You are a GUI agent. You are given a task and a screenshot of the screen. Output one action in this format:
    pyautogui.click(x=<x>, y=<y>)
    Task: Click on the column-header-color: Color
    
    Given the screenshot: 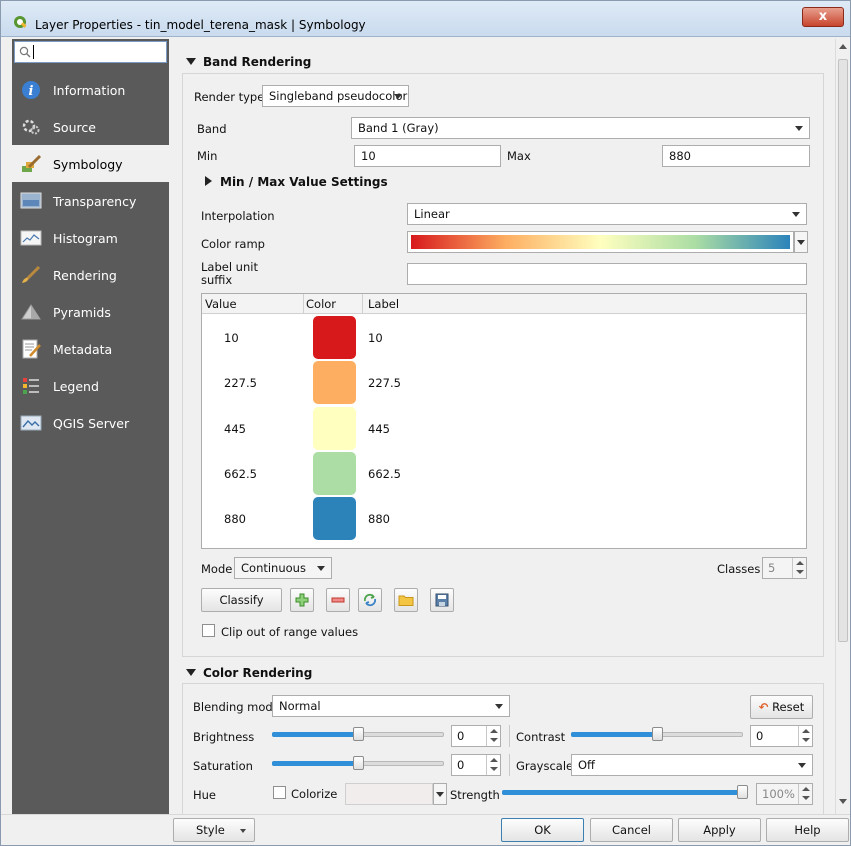 What is the action you would take?
    pyautogui.click(x=321, y=304)
    